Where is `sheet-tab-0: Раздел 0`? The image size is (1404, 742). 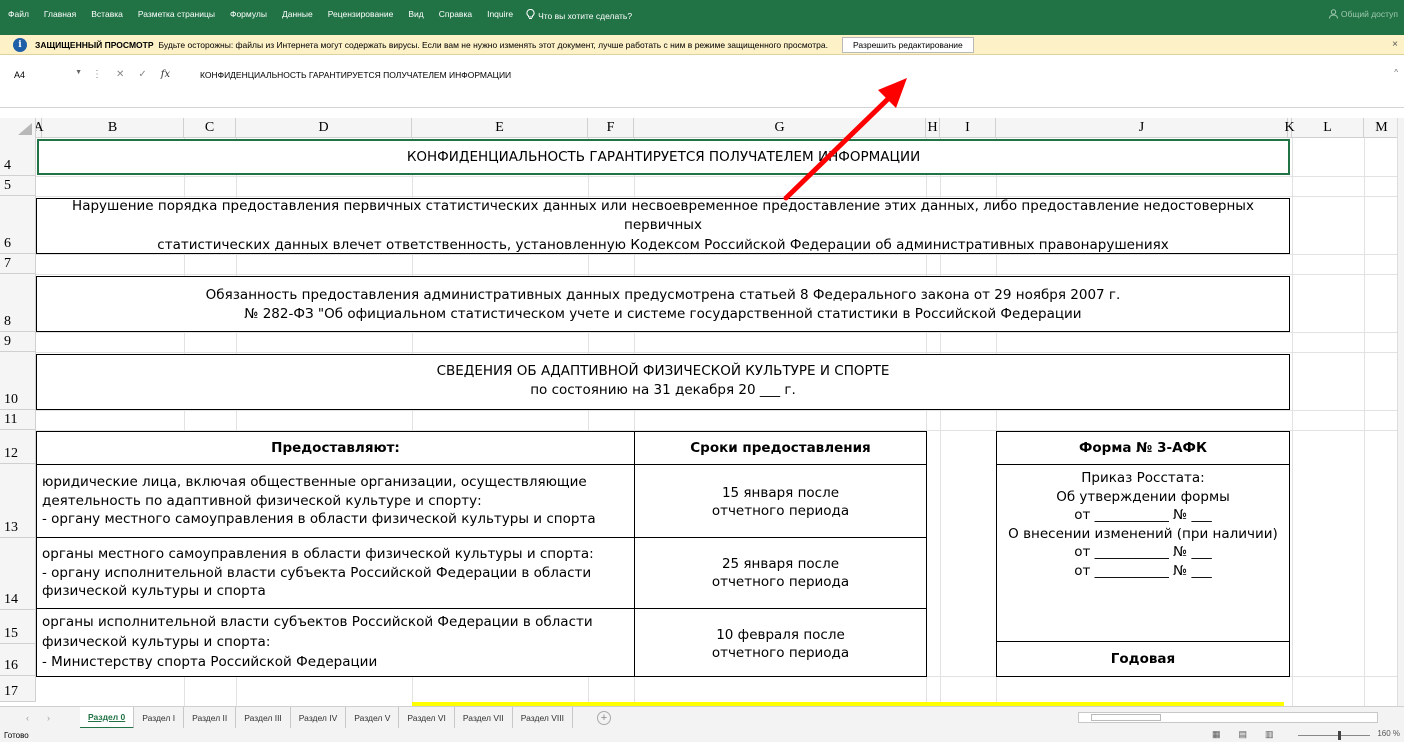 sheet-tab-0: Раздел 0 is located at coordinates (107, 717).